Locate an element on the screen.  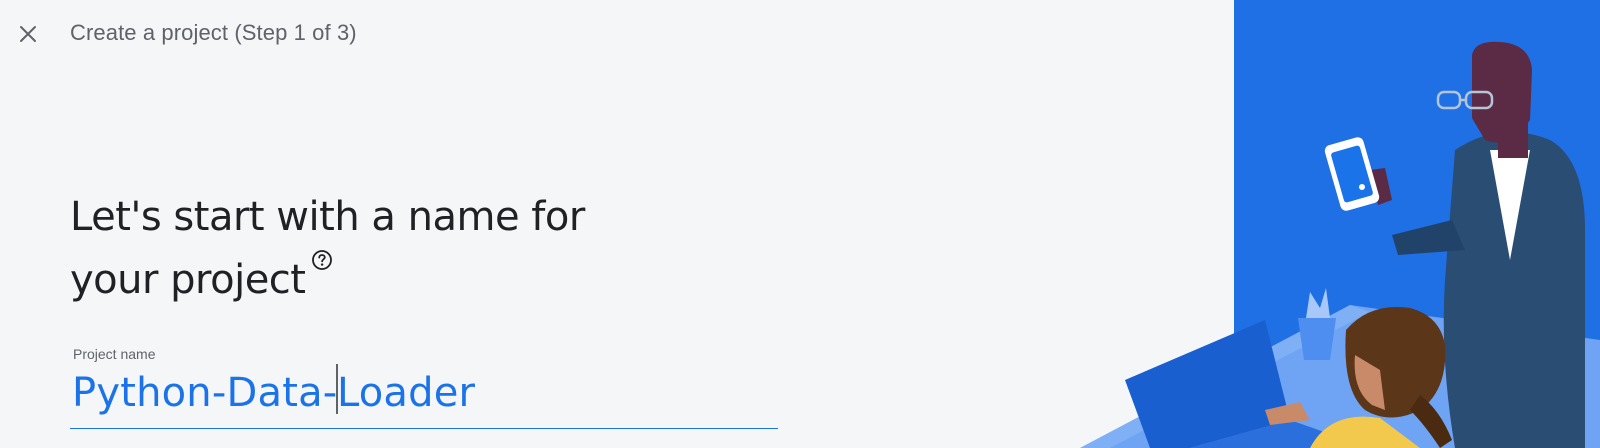
heading-line-2: your project is located at coordinates (420, 280).